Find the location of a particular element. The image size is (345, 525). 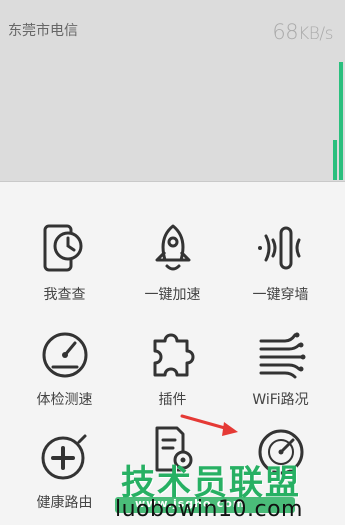

watermark-url: luobowin10.com is located at coordinates (209, 509).